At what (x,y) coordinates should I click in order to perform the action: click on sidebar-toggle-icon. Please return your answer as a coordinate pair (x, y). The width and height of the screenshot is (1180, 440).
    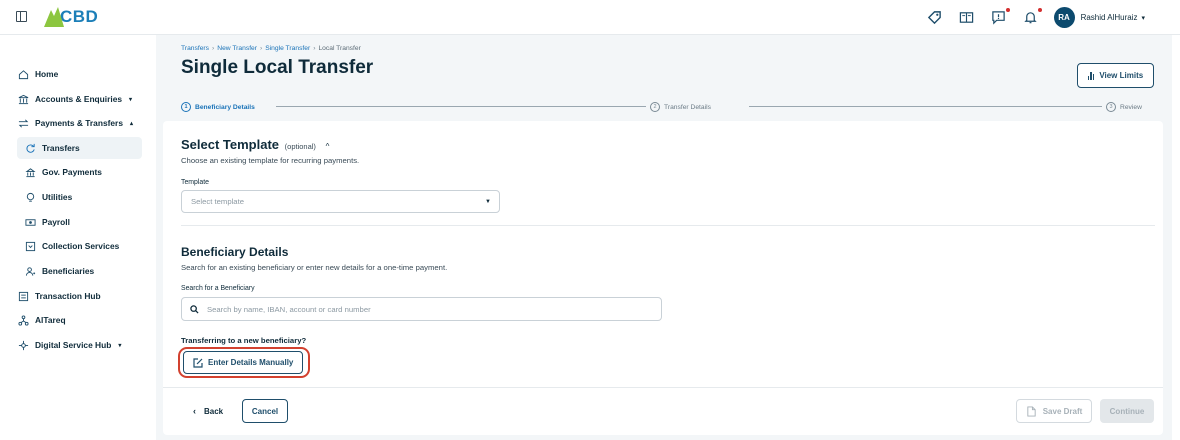
    Looking at the image, I should click on (21, 16).